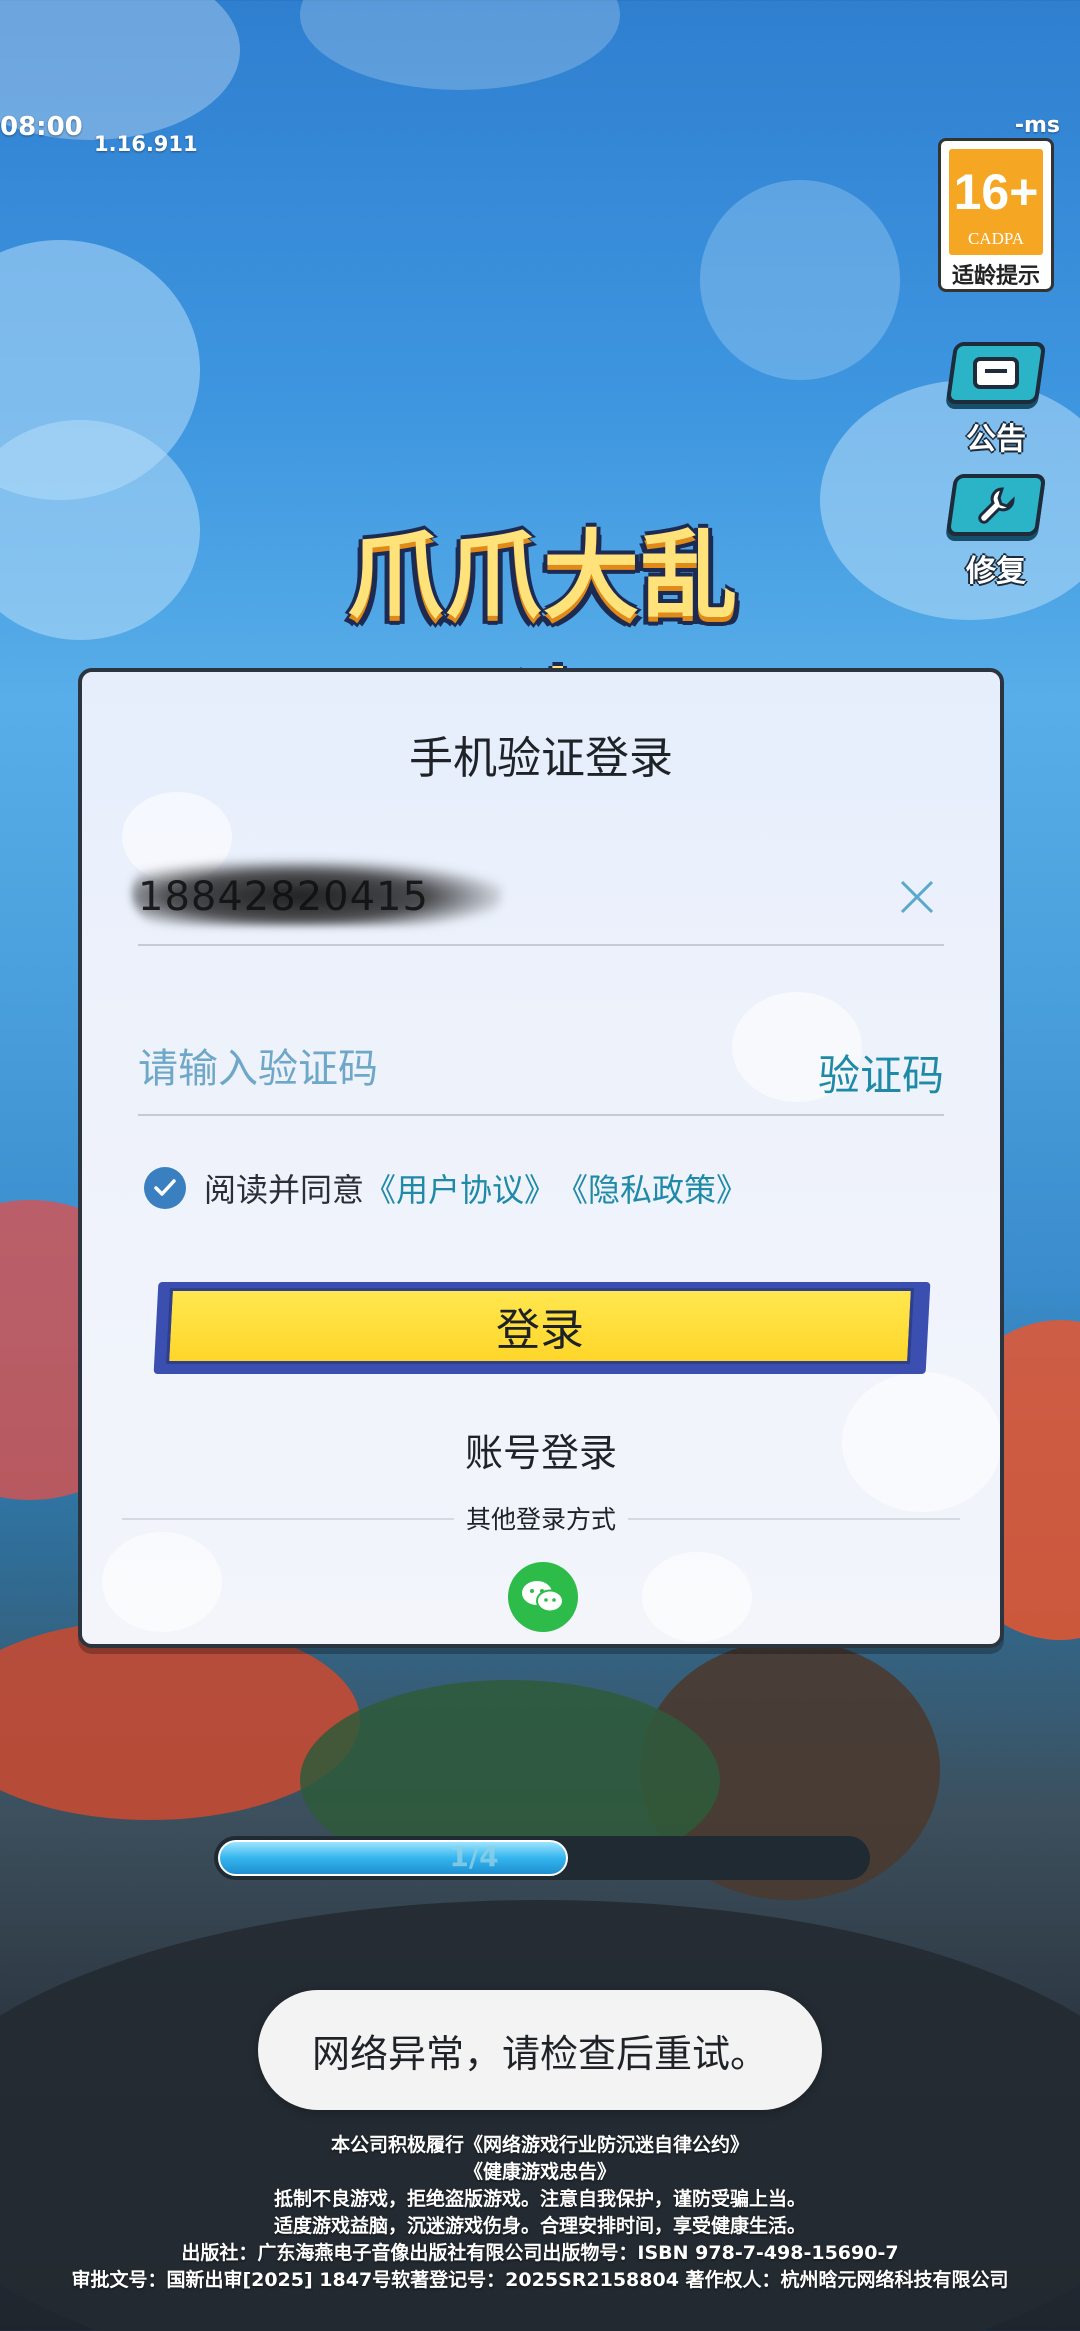 The width and height of the screenshot is (1080, 2331). What do you see at coordinates (996, 571) in the screenshot?
I see `repair-label: 修复` at bounding box center [996, 571].